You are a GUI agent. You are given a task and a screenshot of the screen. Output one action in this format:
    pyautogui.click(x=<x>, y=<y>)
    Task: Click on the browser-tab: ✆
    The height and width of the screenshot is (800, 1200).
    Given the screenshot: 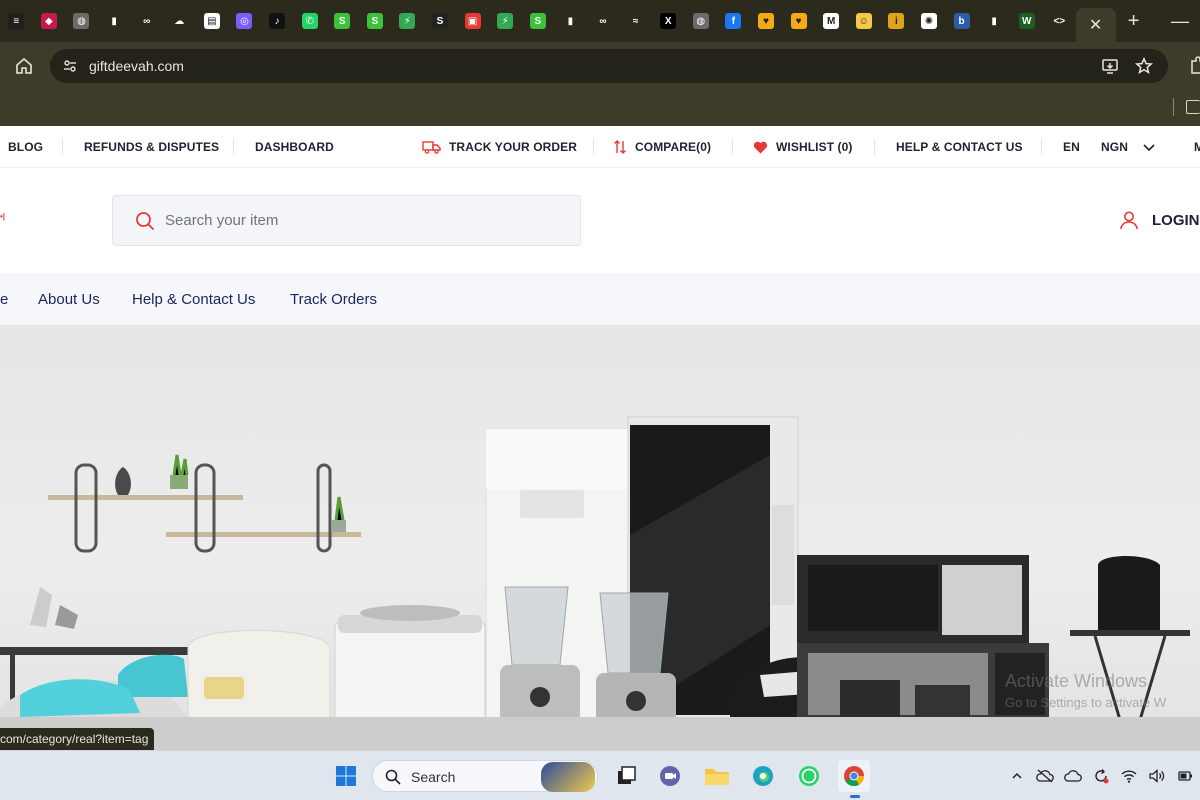 What is the action you would take?
    pyautogui.click(x=309, y=21)
    